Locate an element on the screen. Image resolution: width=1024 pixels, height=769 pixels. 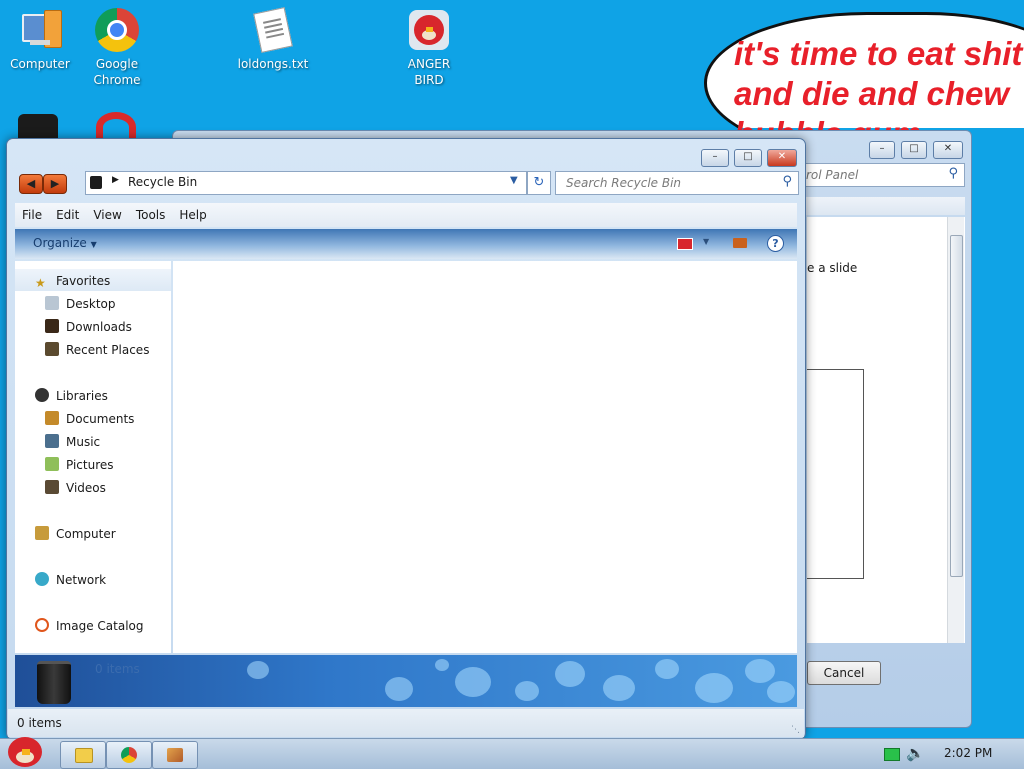
resize-grip-icon: ⋱ is located at coordinates (795, 730).